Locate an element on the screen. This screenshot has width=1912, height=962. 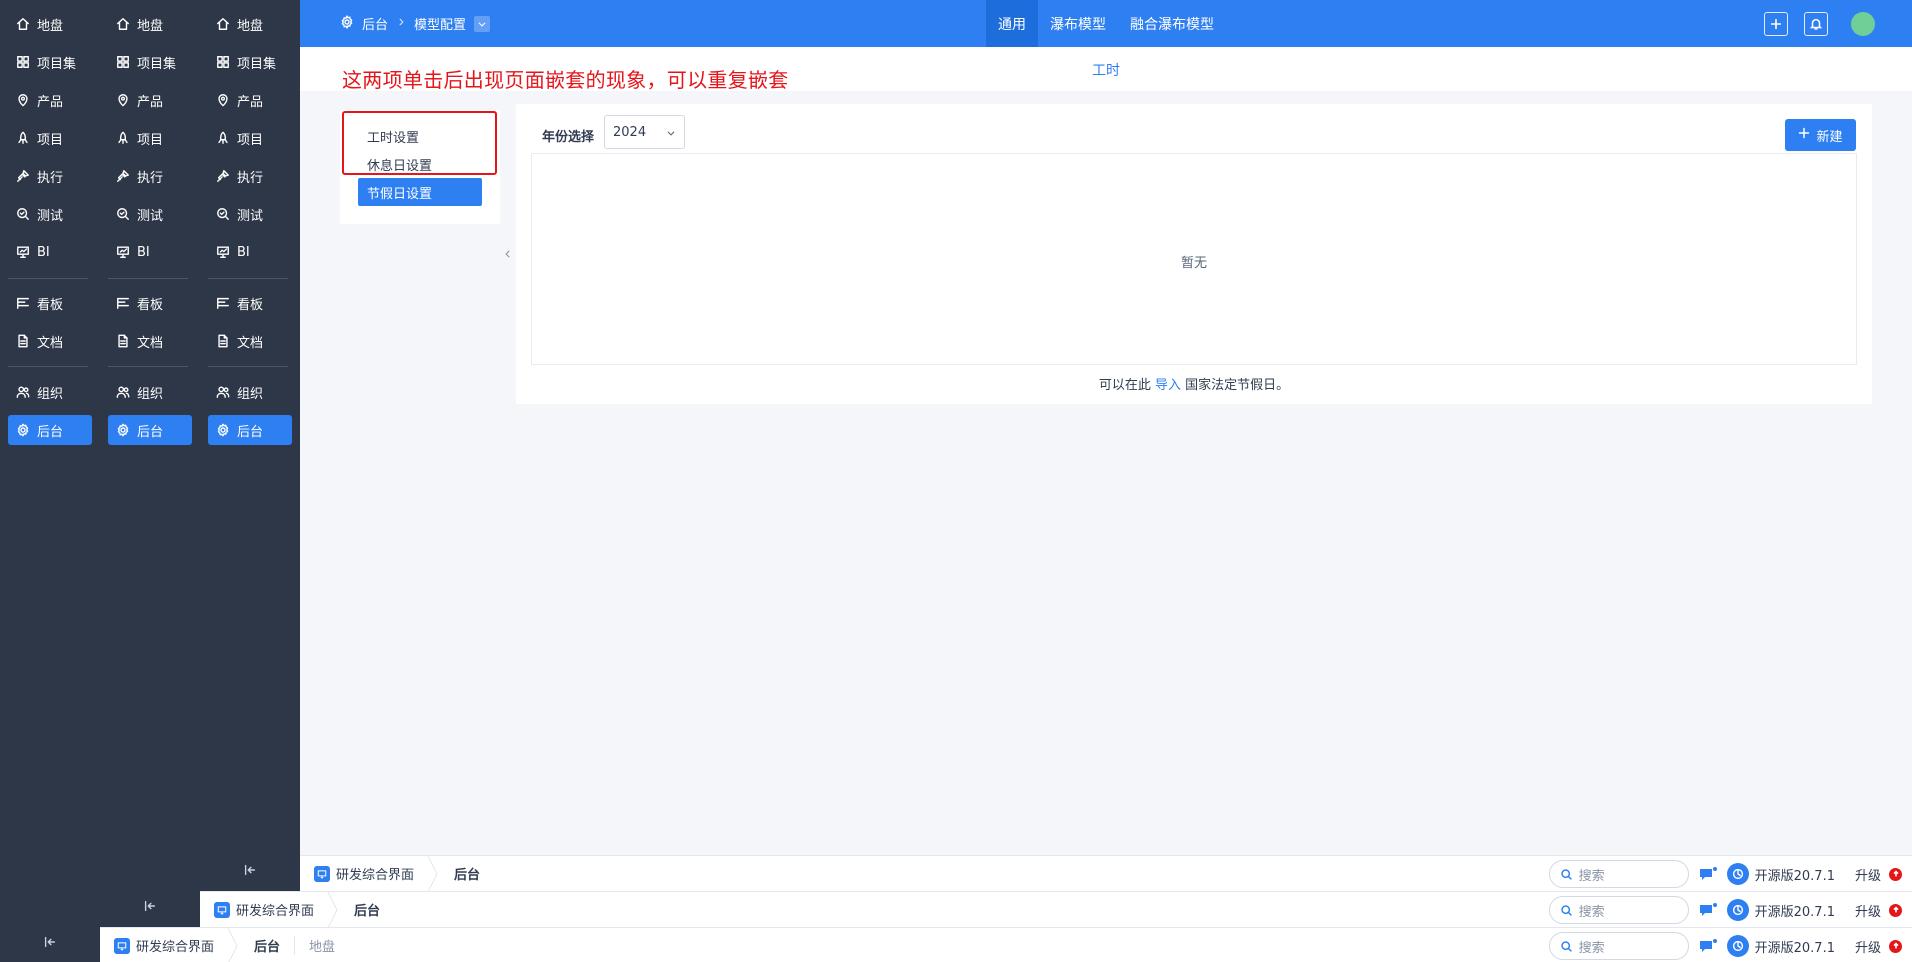
chevron-separator-icon is located at coordinates (333, 909).